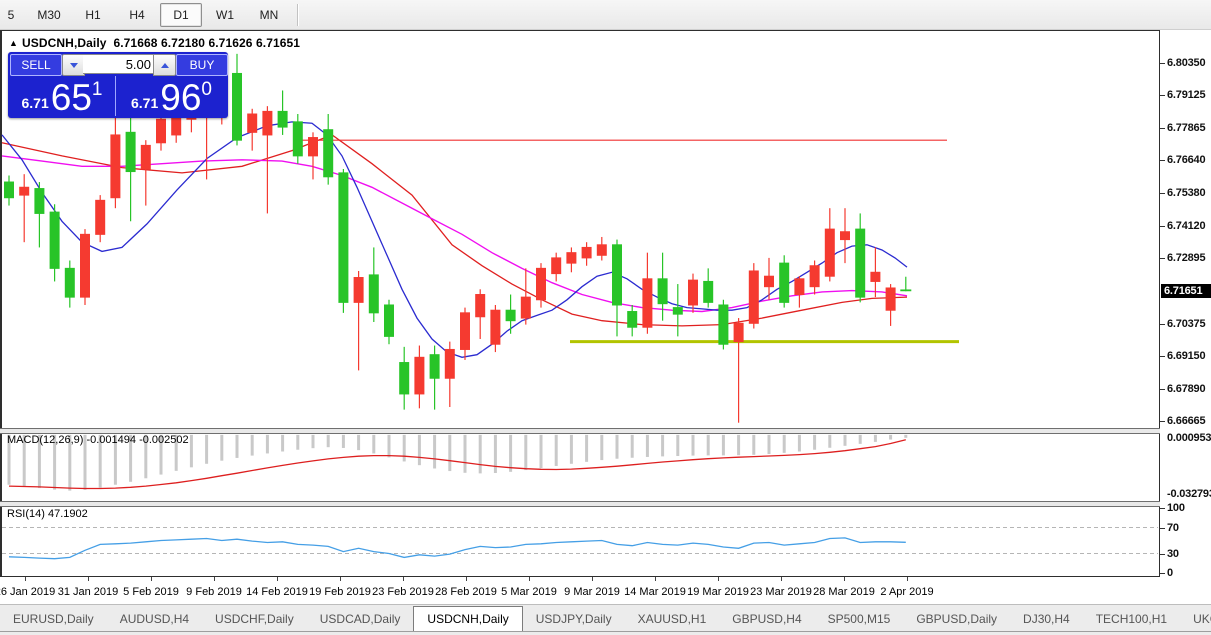  I want to click on date-label: 28 Mar 2019, so click(844, 592).